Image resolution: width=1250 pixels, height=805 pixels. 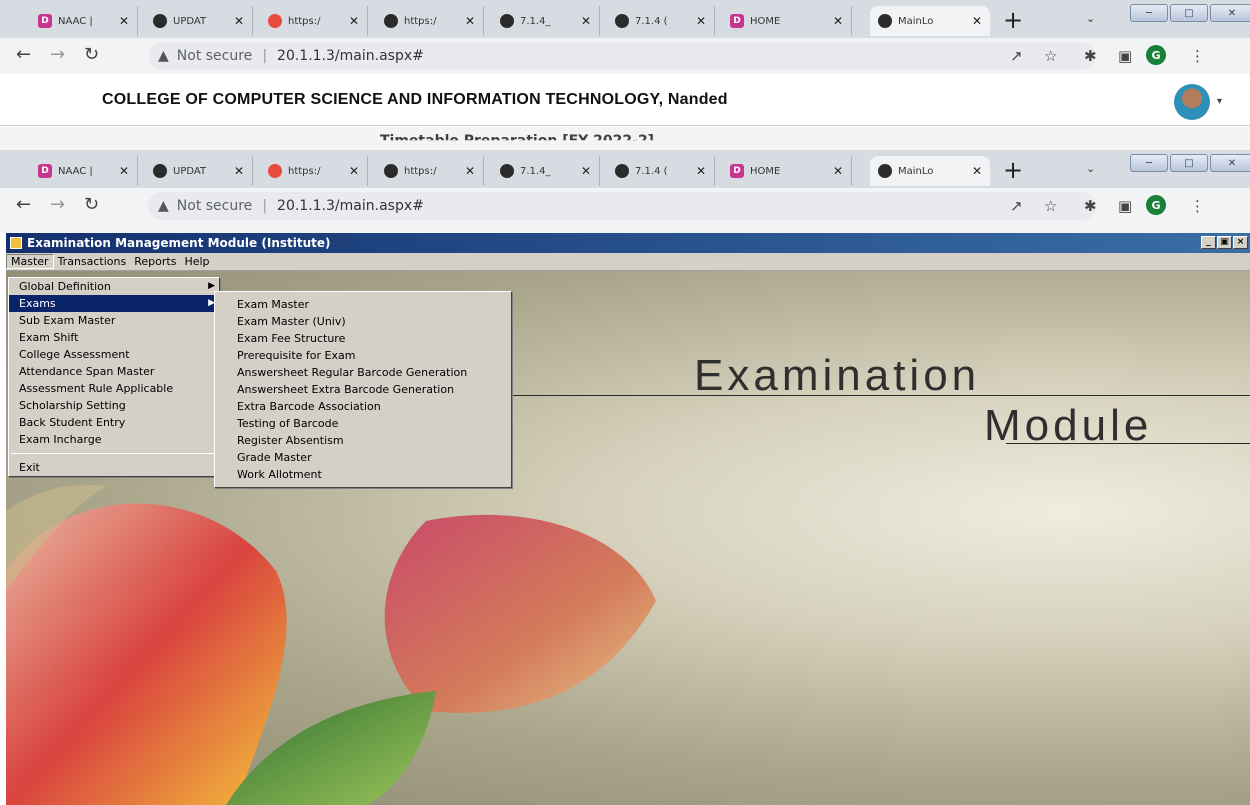 What do you see at coordinates (114, 337) in the screenshot?
I see `menu-item: Exam Shift` at bounding box center [114, 337].